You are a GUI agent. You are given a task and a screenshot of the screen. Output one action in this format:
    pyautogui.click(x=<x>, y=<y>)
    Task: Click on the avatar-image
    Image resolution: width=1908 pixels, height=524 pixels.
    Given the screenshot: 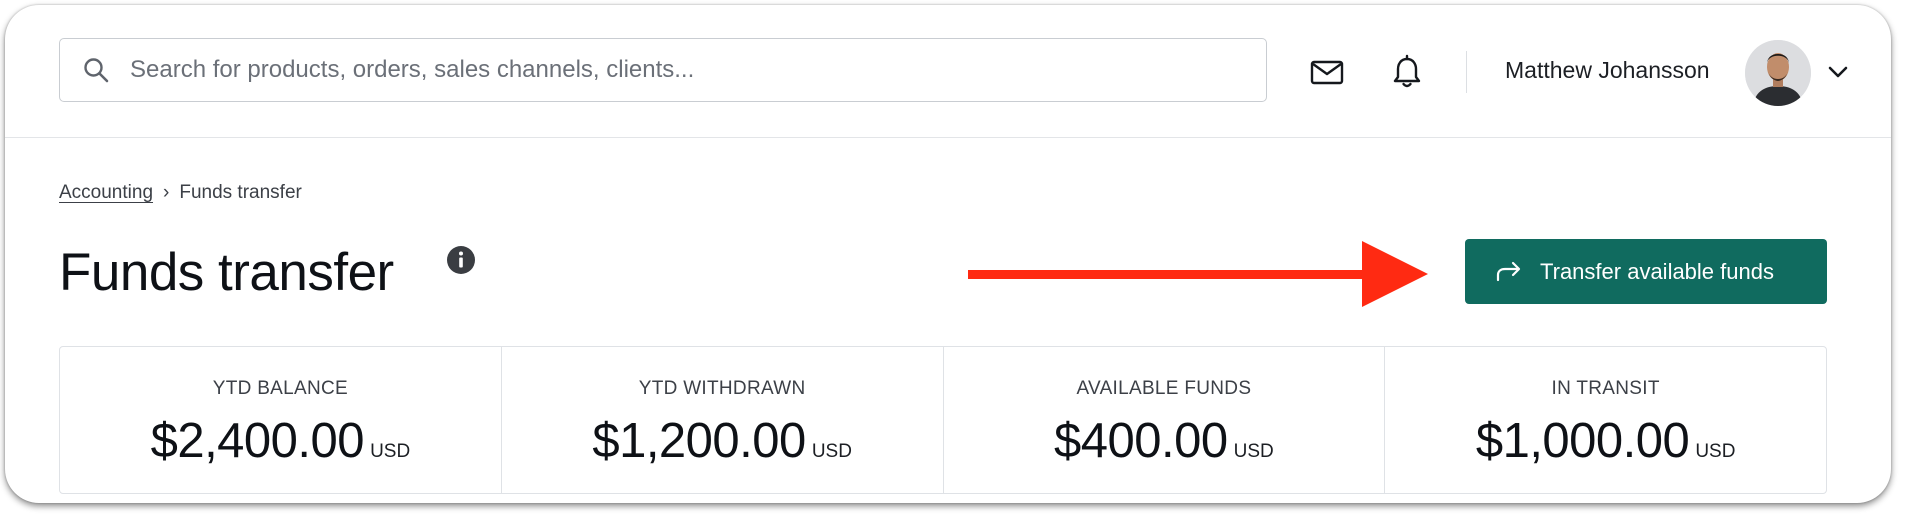 What is the action you would take?
    pyautogui.click(x=1778, y=73)
    